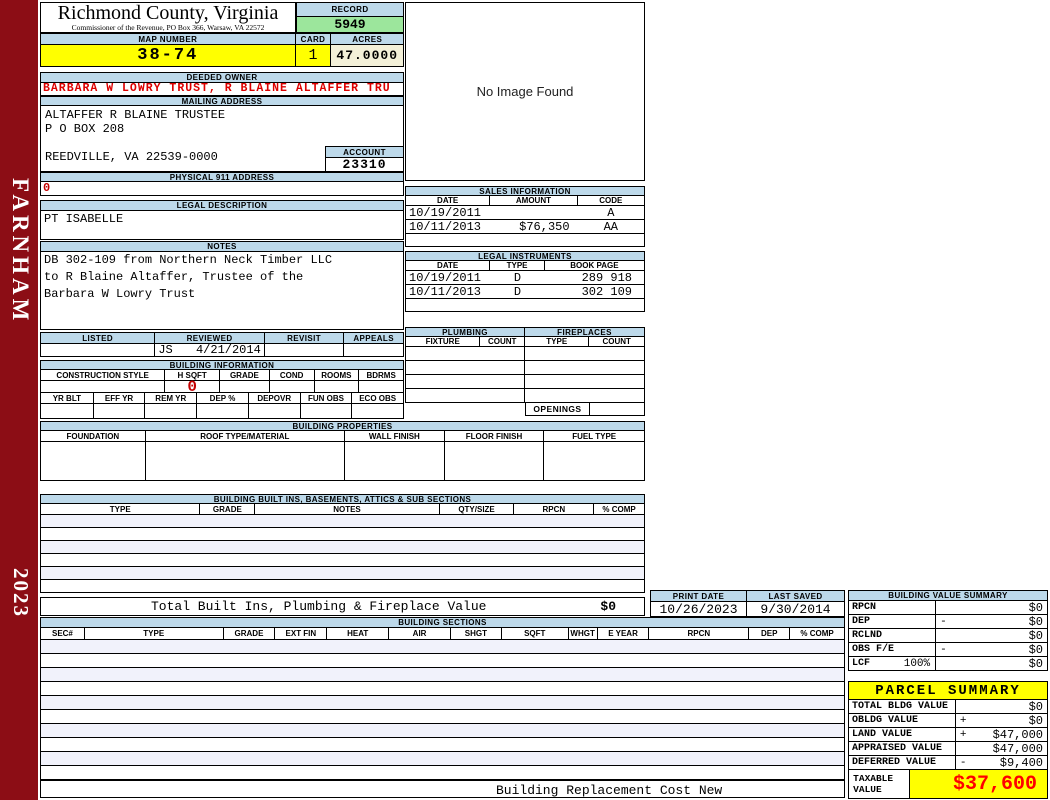  What do you see at coordinates (395, 461) in the screenshot?
I see `wall-finish-value` at bounding box center [395, 461].